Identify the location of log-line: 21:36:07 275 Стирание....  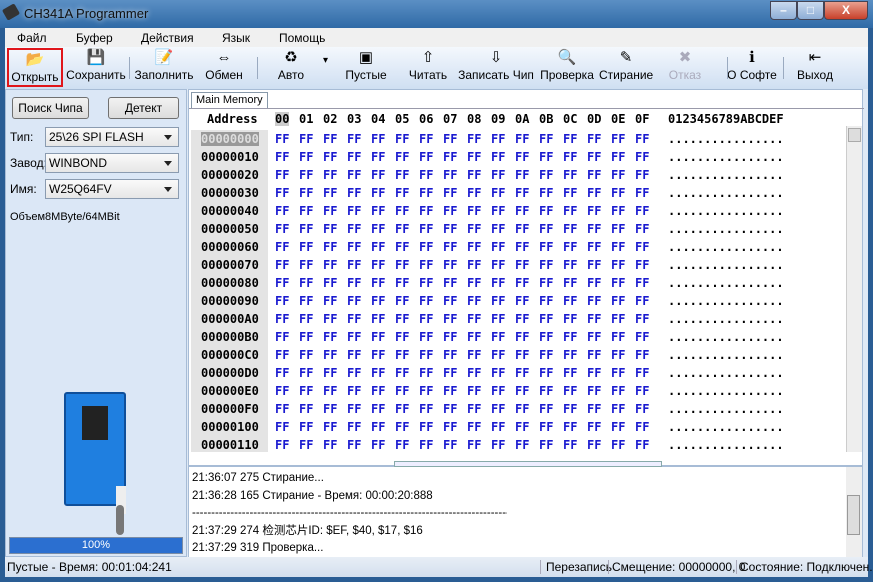
(258, 478).